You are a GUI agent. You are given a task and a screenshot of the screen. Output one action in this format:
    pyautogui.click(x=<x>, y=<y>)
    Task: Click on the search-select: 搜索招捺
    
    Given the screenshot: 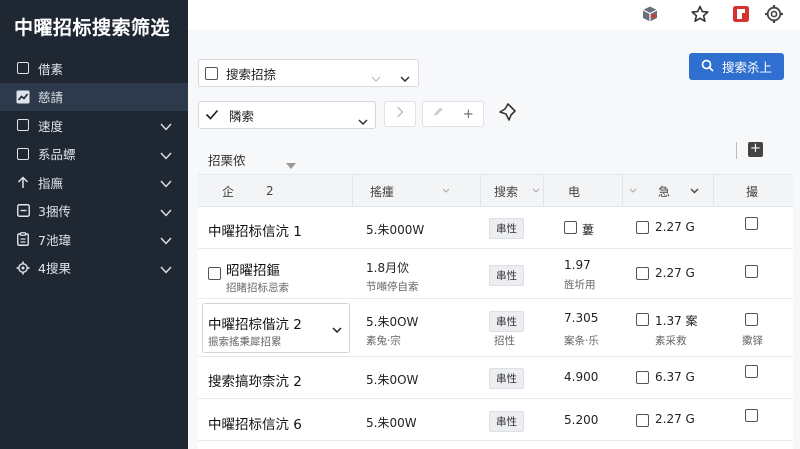 What is the action you would take?
    pyautogui.click(x=308, y=73)
    